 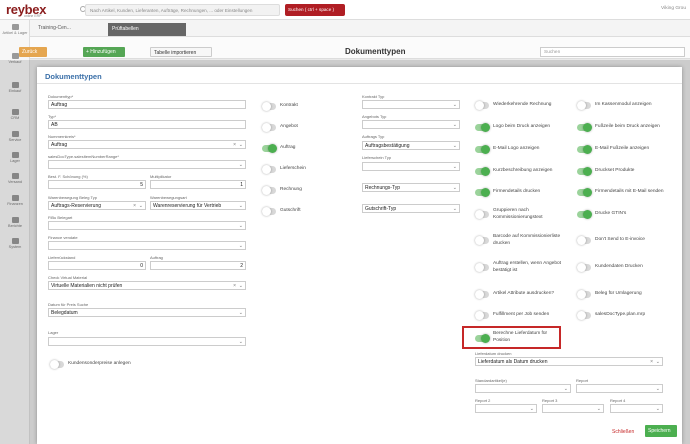 What do you see at coordinates (147, 225) in the screenshot?
I see `fibu-select: ⌄` at bounding box center [147, 225].